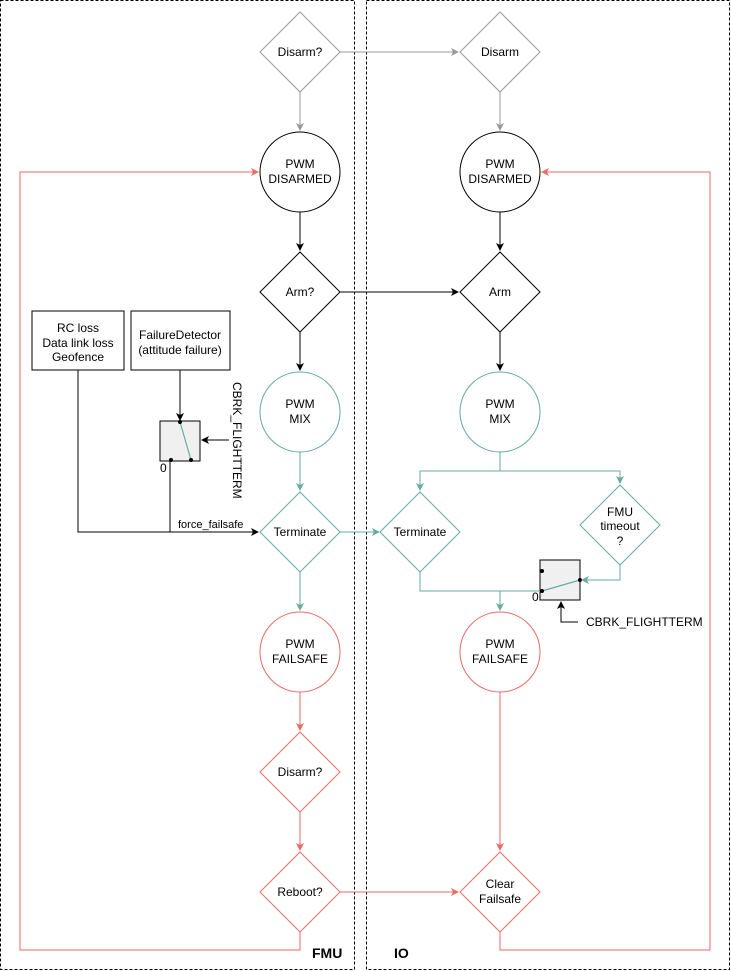  What do you see at coordinates (499, 419) in the screenshot?
I see `io-pwm-mix-line2: MIX` at bounding box center [499, 419].